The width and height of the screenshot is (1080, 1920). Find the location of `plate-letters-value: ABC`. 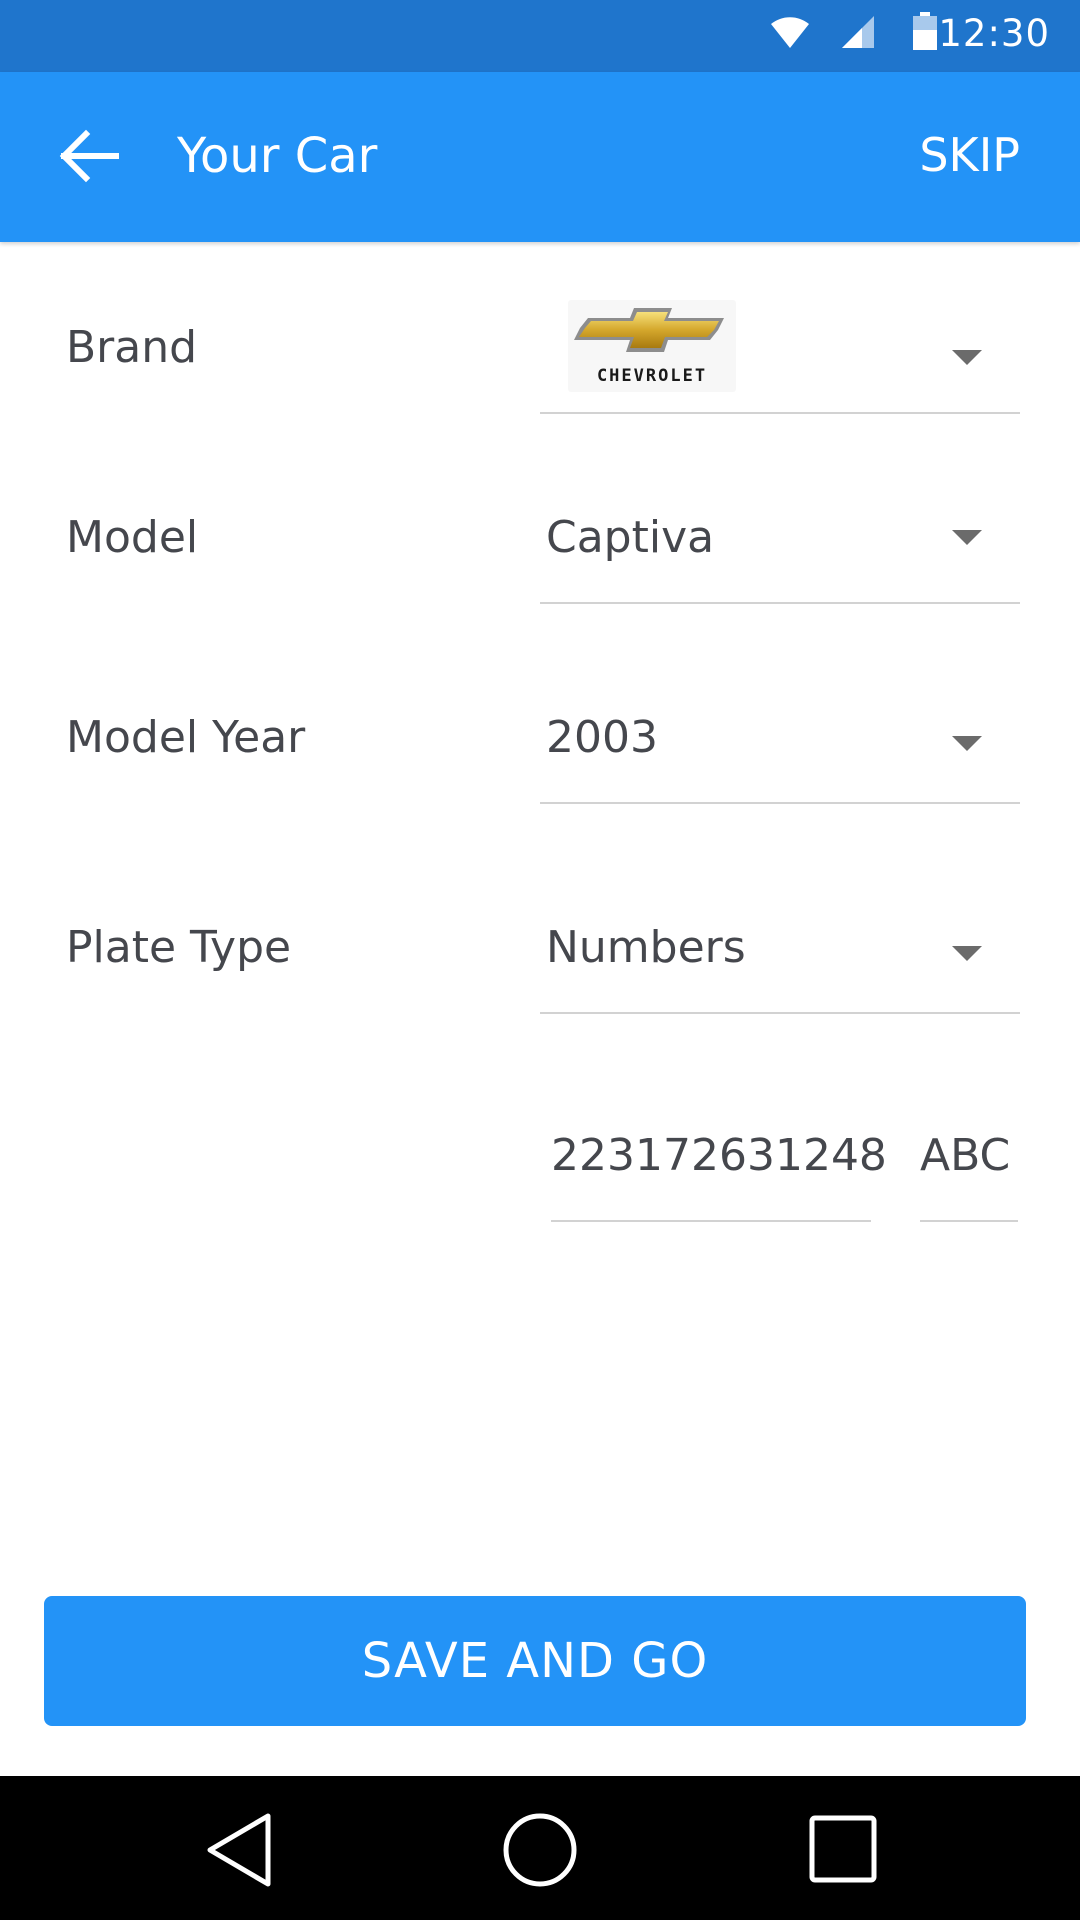

plate-letters-value: ABC is located at coordinates (965, 1155).